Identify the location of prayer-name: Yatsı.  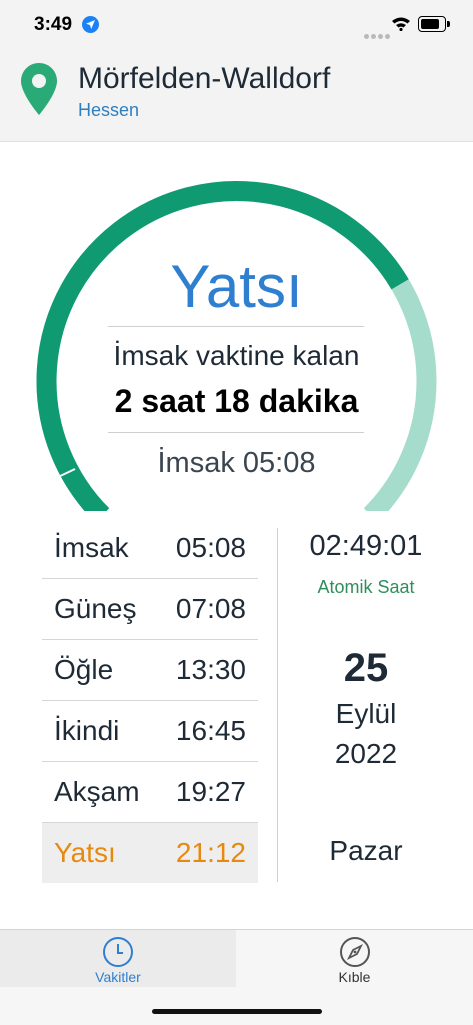
(85, 852).